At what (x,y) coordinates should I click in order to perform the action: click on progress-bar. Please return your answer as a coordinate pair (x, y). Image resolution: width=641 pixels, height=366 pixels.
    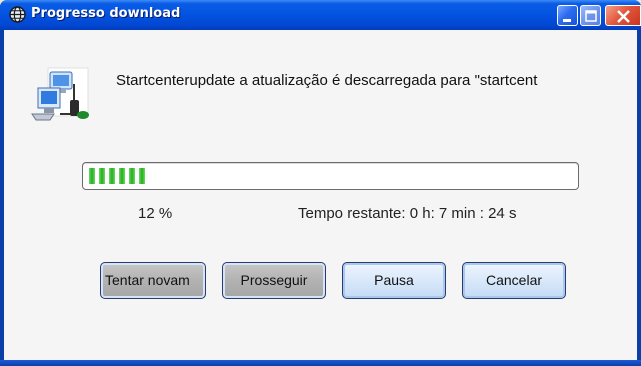
    Looking at the image, I should click on (330, 176).